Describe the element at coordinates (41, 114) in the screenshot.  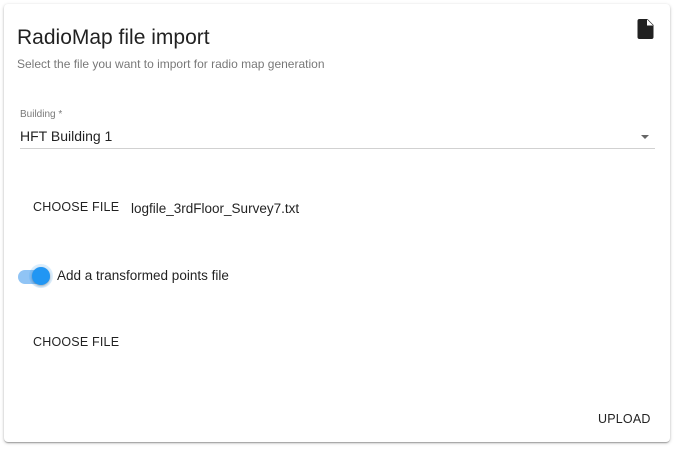
I see `building-select-label: Building *` at that location.